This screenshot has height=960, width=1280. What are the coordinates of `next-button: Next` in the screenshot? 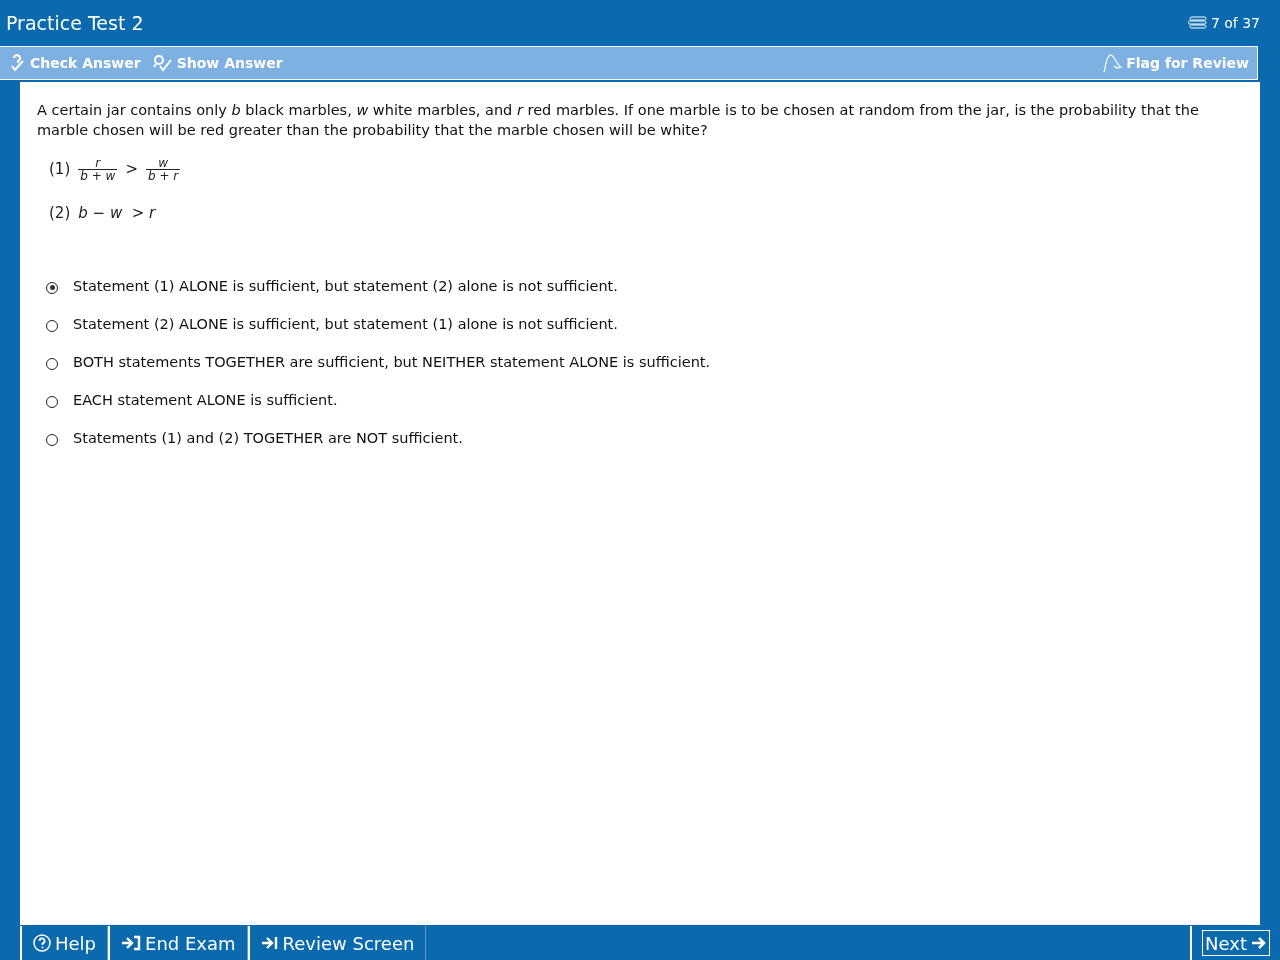 It's located at (1236, 943).